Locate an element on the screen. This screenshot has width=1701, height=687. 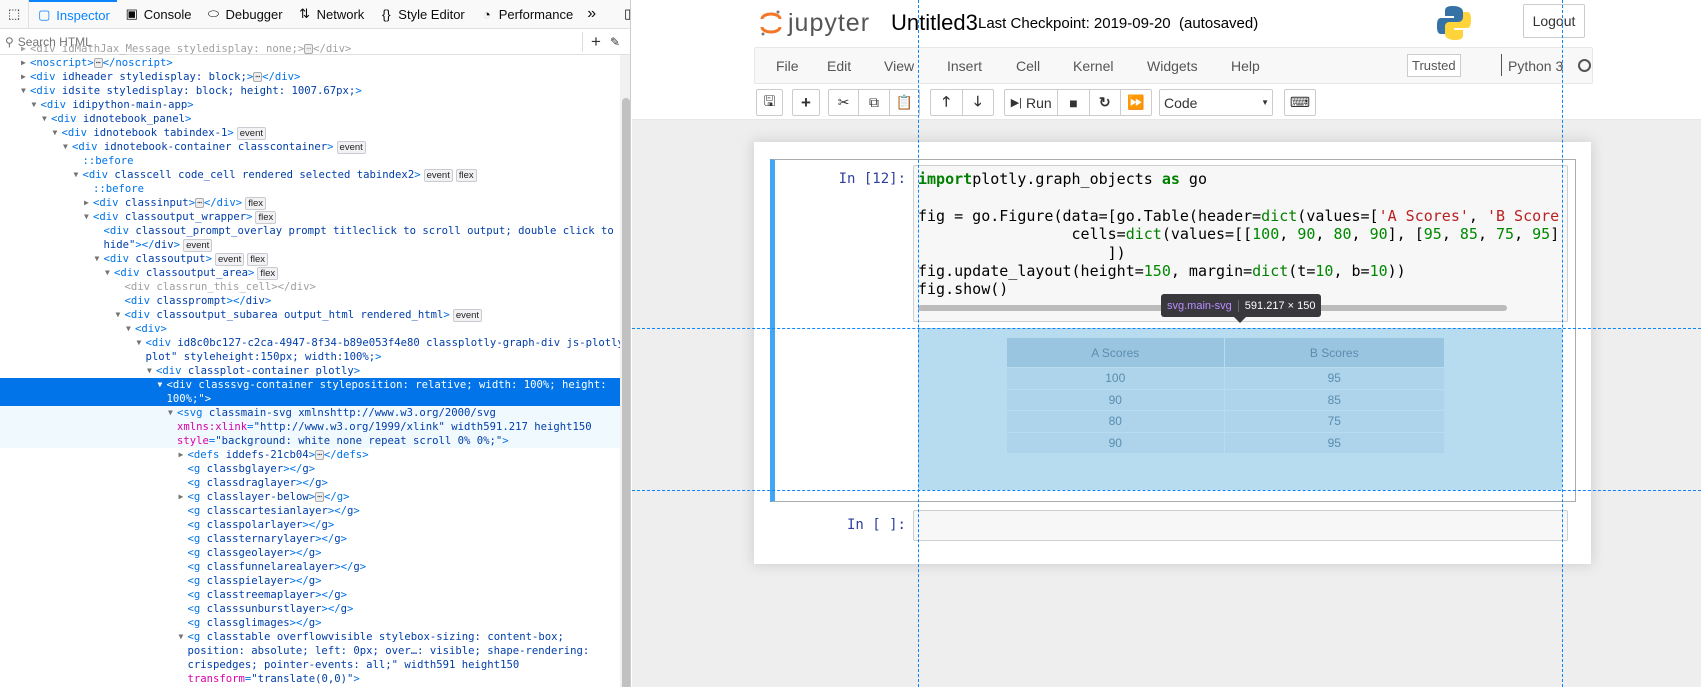
markup-node-line: ▼ <div classoutput_area> flex is located at coordinates (310, 273).